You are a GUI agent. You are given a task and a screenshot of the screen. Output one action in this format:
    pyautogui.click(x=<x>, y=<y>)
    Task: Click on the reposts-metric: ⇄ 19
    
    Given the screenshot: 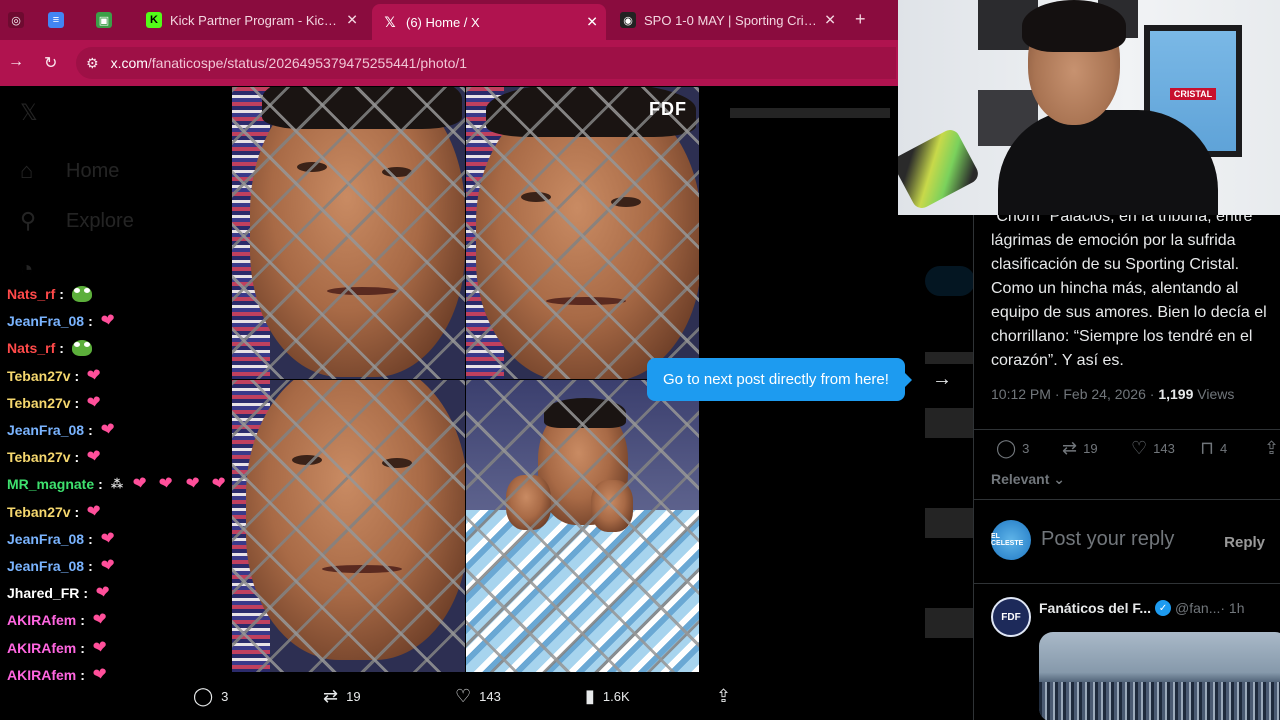 What is the action you would take?
    pyautogui.click(x=1080, y=448)
    